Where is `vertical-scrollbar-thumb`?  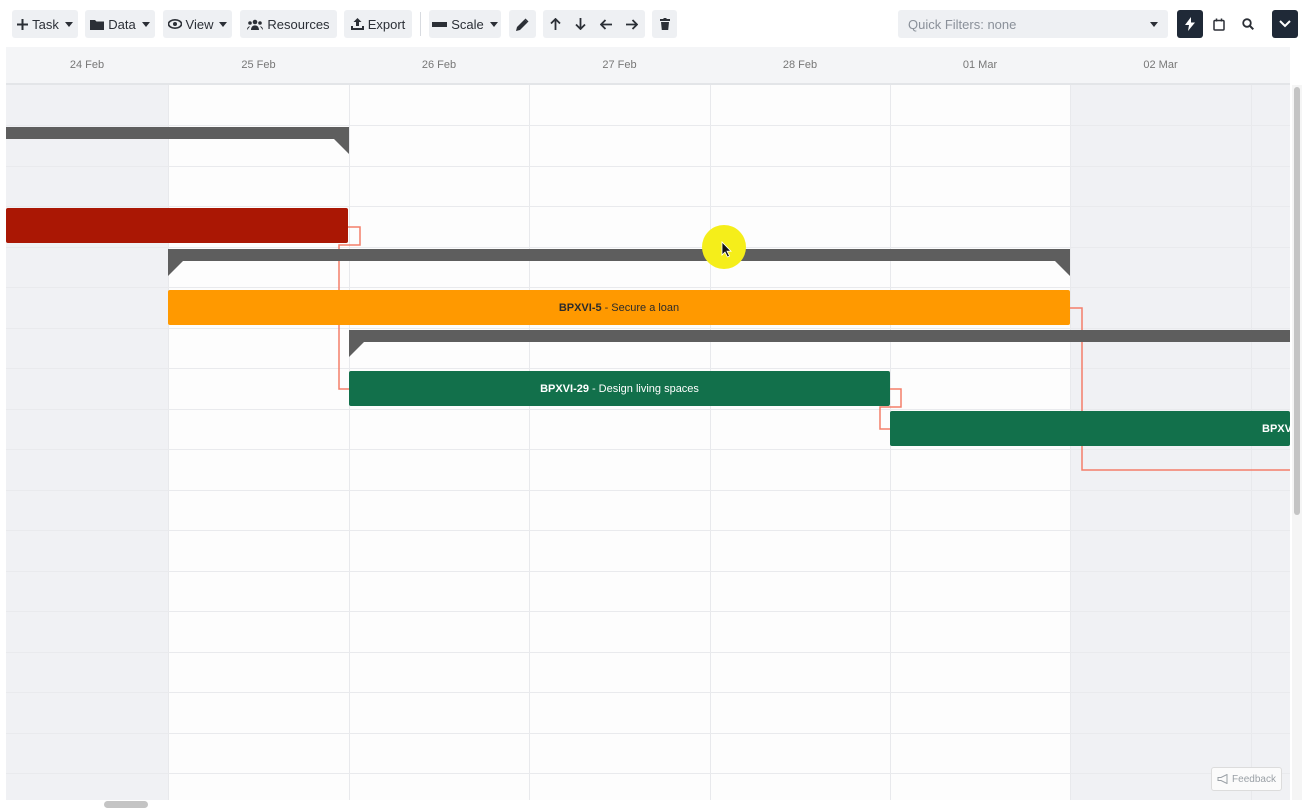
vertical-scrollbar-thumb is located at coordinates (1297, 301).